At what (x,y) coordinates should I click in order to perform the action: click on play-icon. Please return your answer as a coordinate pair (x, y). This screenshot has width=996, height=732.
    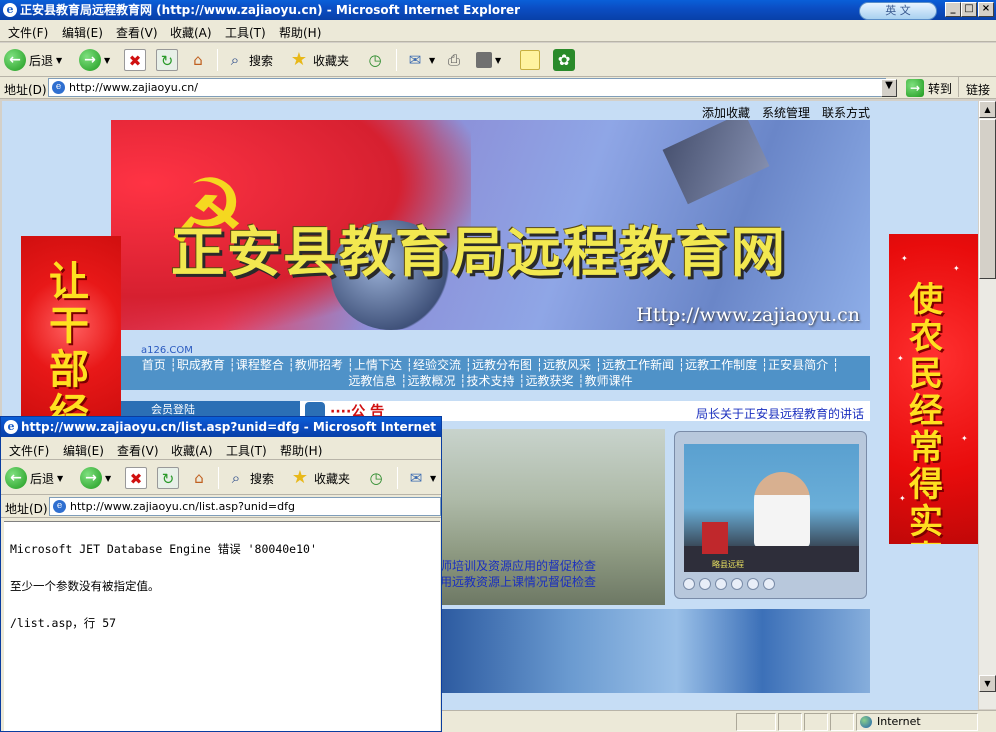
    Looking at the image, I should click on (689, 584).